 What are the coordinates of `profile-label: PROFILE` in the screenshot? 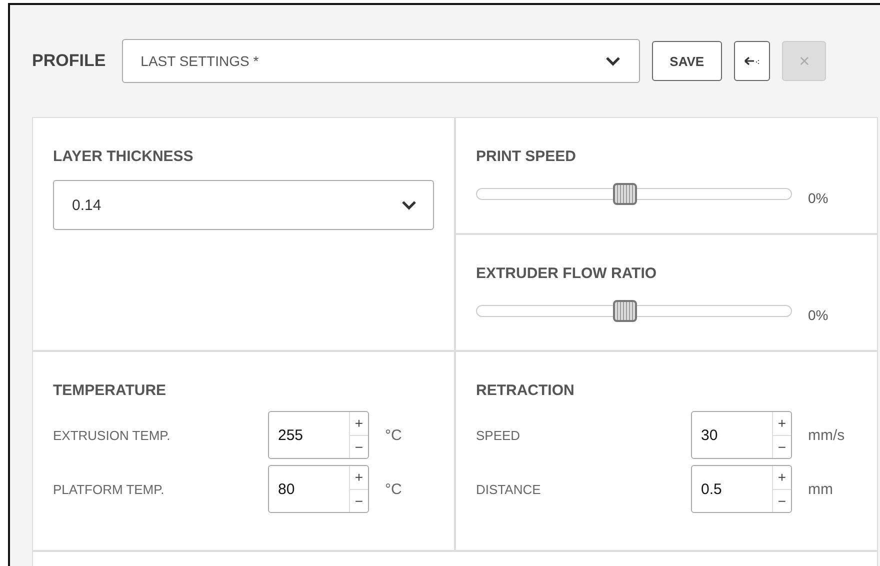 It's located at (69, 61).